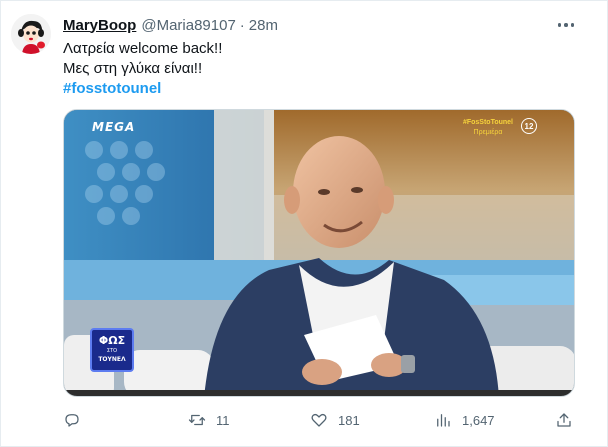 The image size is (608, 447). What do you see at coordinates (114, 127) in the screenshot?
I see `channel-logo: MEGA` at bounding box center [114, 127].